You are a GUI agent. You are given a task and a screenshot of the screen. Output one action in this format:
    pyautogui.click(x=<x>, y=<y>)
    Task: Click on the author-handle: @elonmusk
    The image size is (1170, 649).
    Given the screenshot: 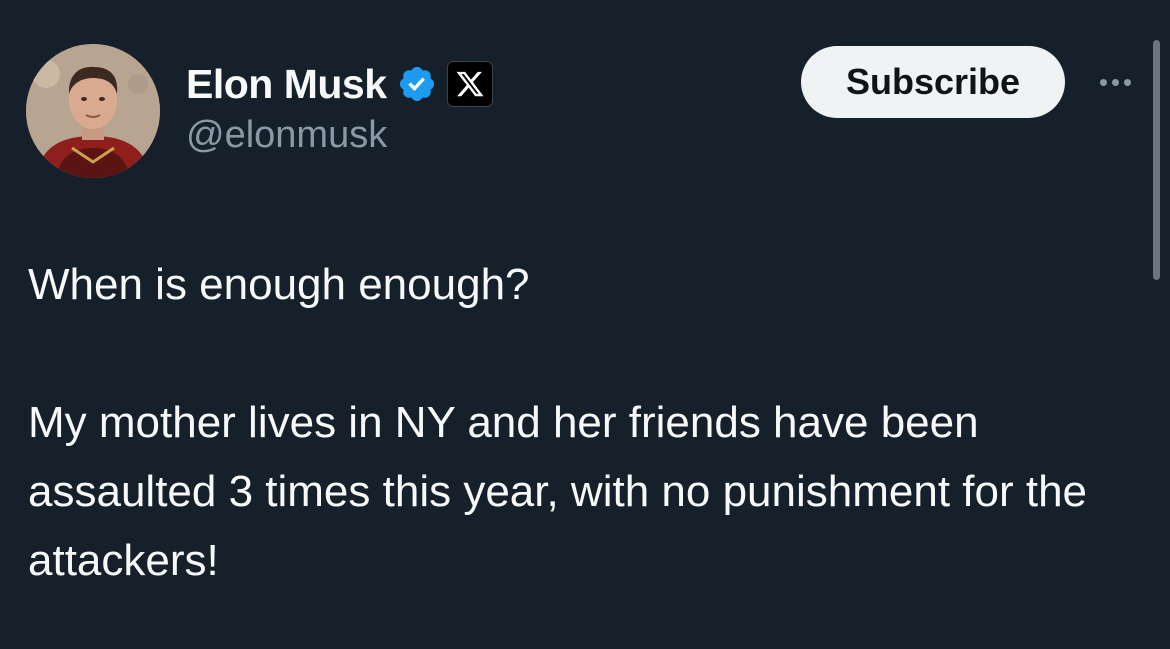 What is the action you would take?
    pyautogui.click(x=286, y=135)
    